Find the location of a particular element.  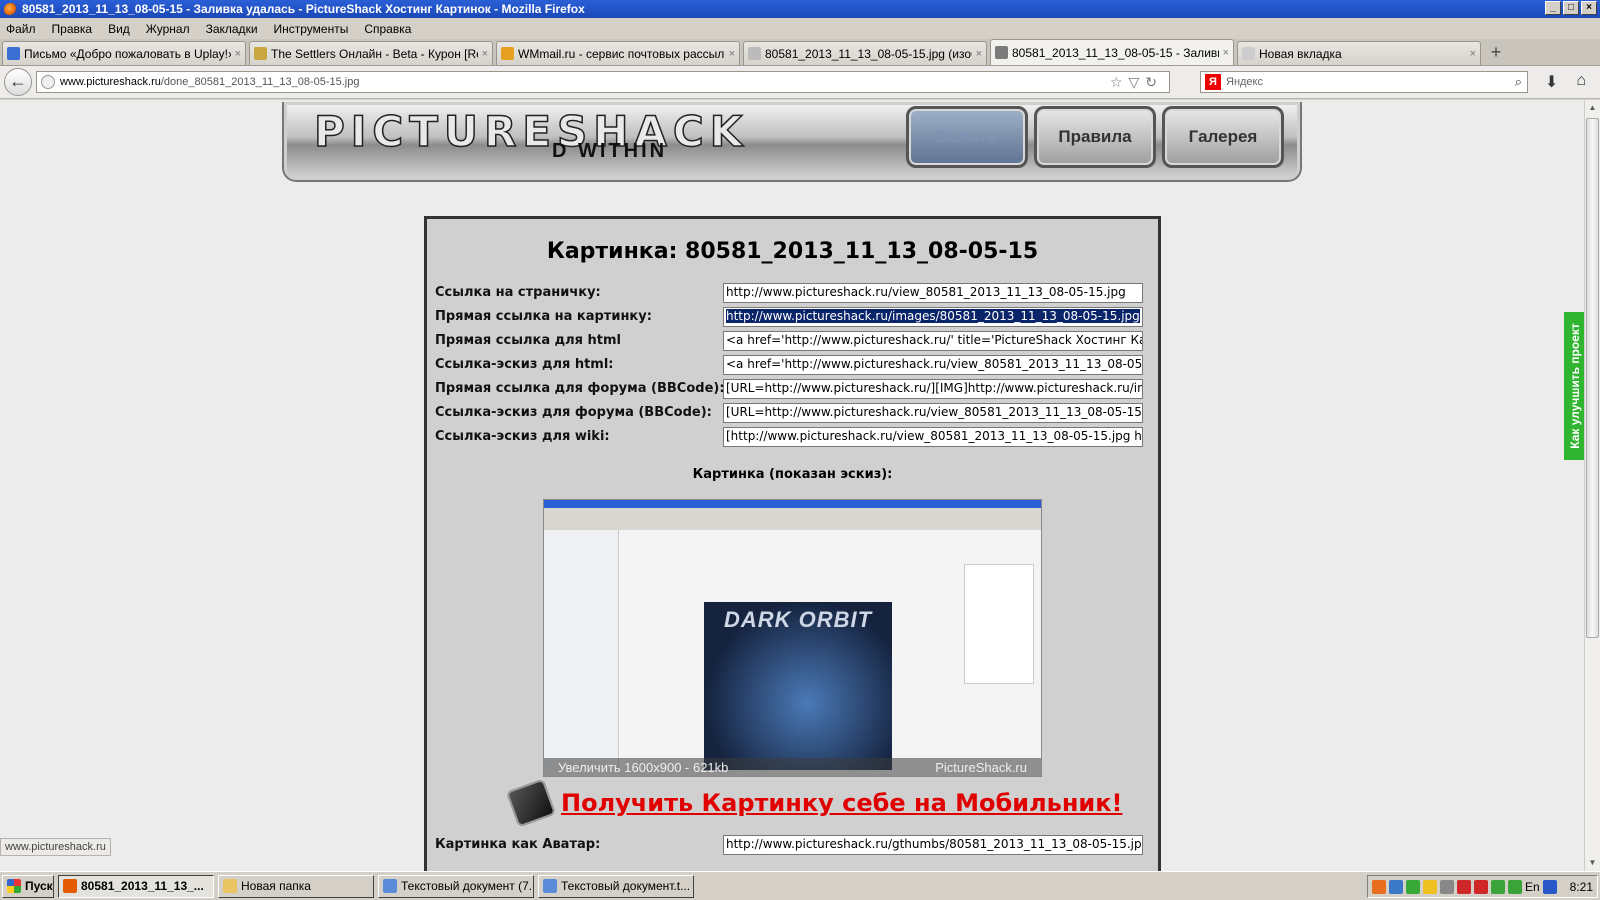

maximize-button: □ is located at coordinates (1571, 8).